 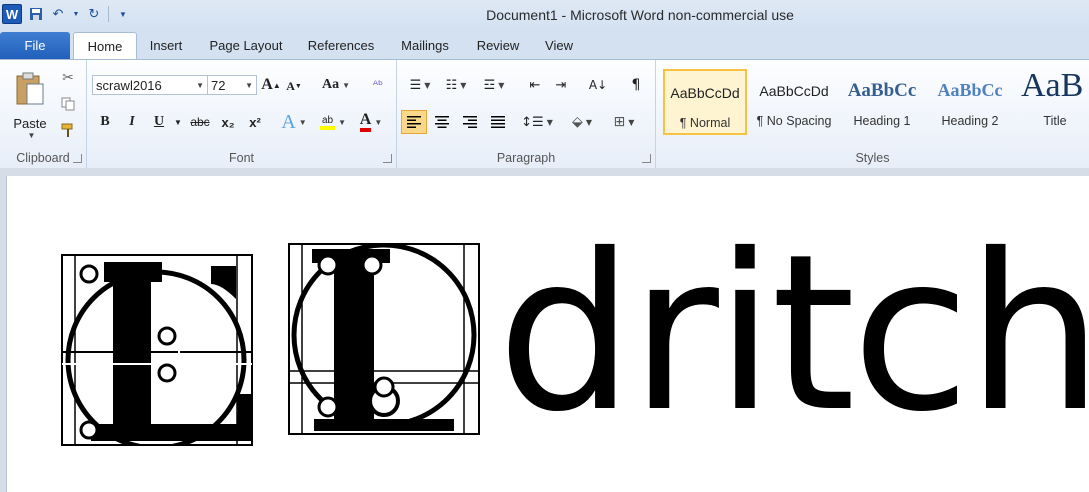 I want to click on align-left-icon, so click(x=414, y=122).